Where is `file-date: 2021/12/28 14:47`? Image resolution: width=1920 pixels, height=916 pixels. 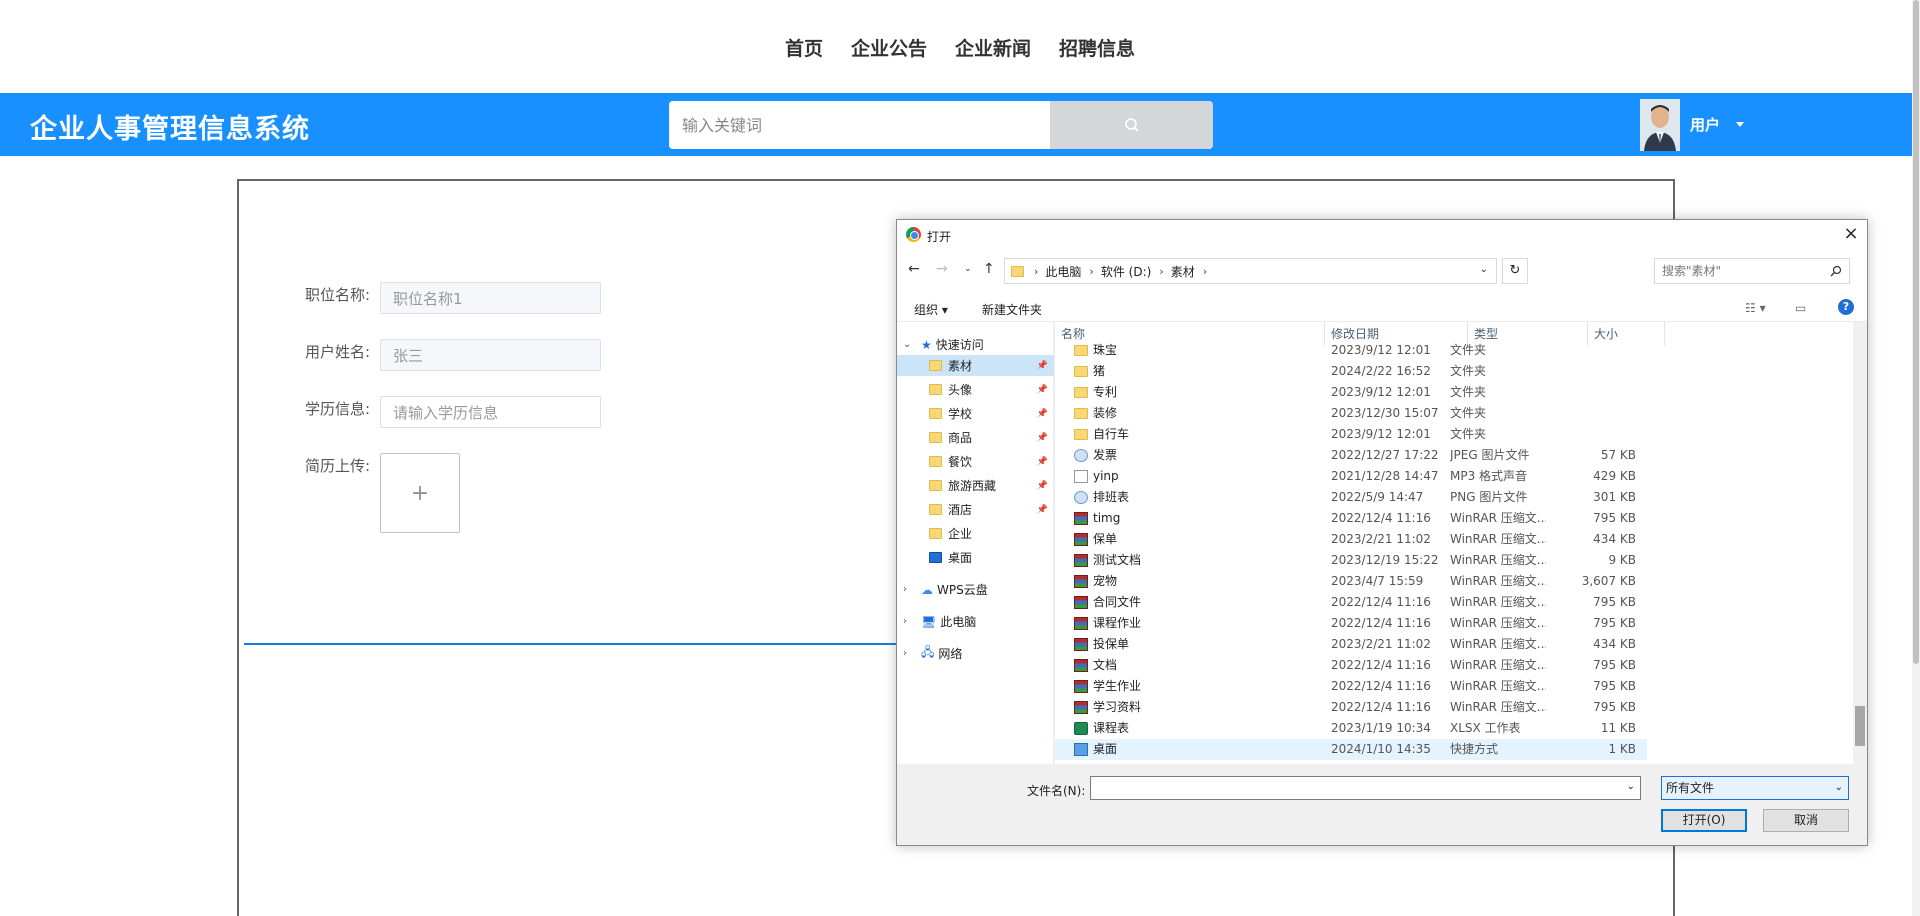
file-date: 2021/12/28 14:47 is located at coordinates (1385, 476).